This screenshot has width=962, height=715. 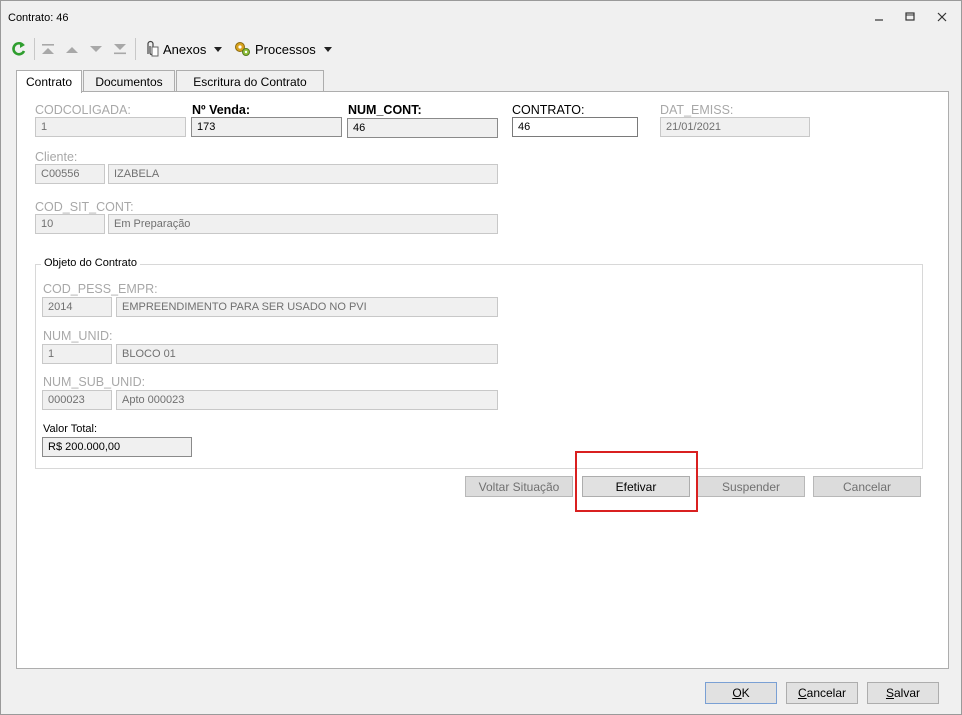 What do you see at coordinates (117, 447) in the screenshot?
I see `valor-total-field: R$ 200.000,00` at bounding box center [117, 447].